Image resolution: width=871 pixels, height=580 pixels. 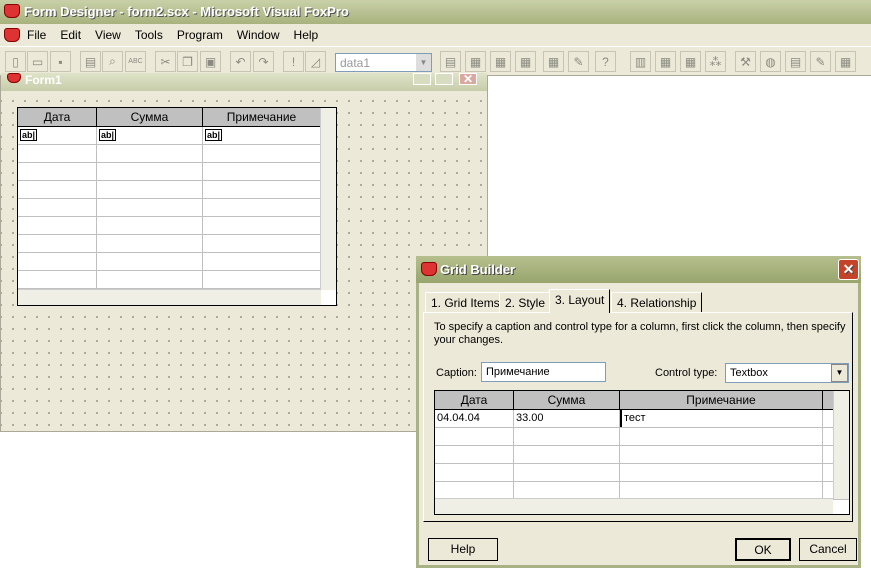 I want to click on tools-icon: ⚒, so click(x=745, y=61).